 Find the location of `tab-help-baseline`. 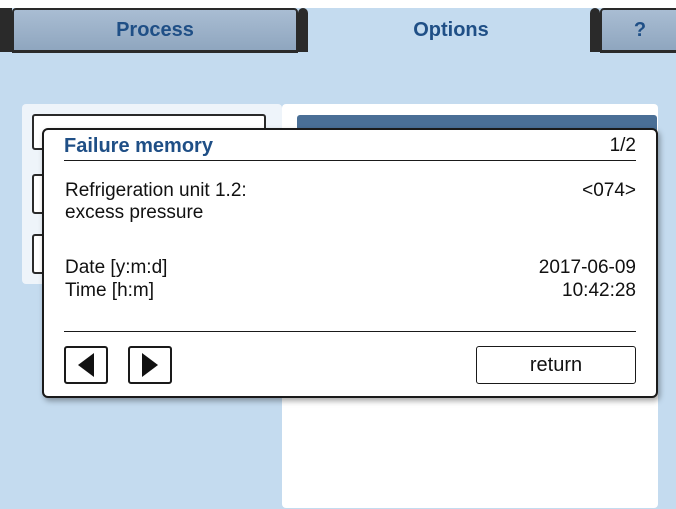

tab-help-baseline is located at coordinates (638, 51).